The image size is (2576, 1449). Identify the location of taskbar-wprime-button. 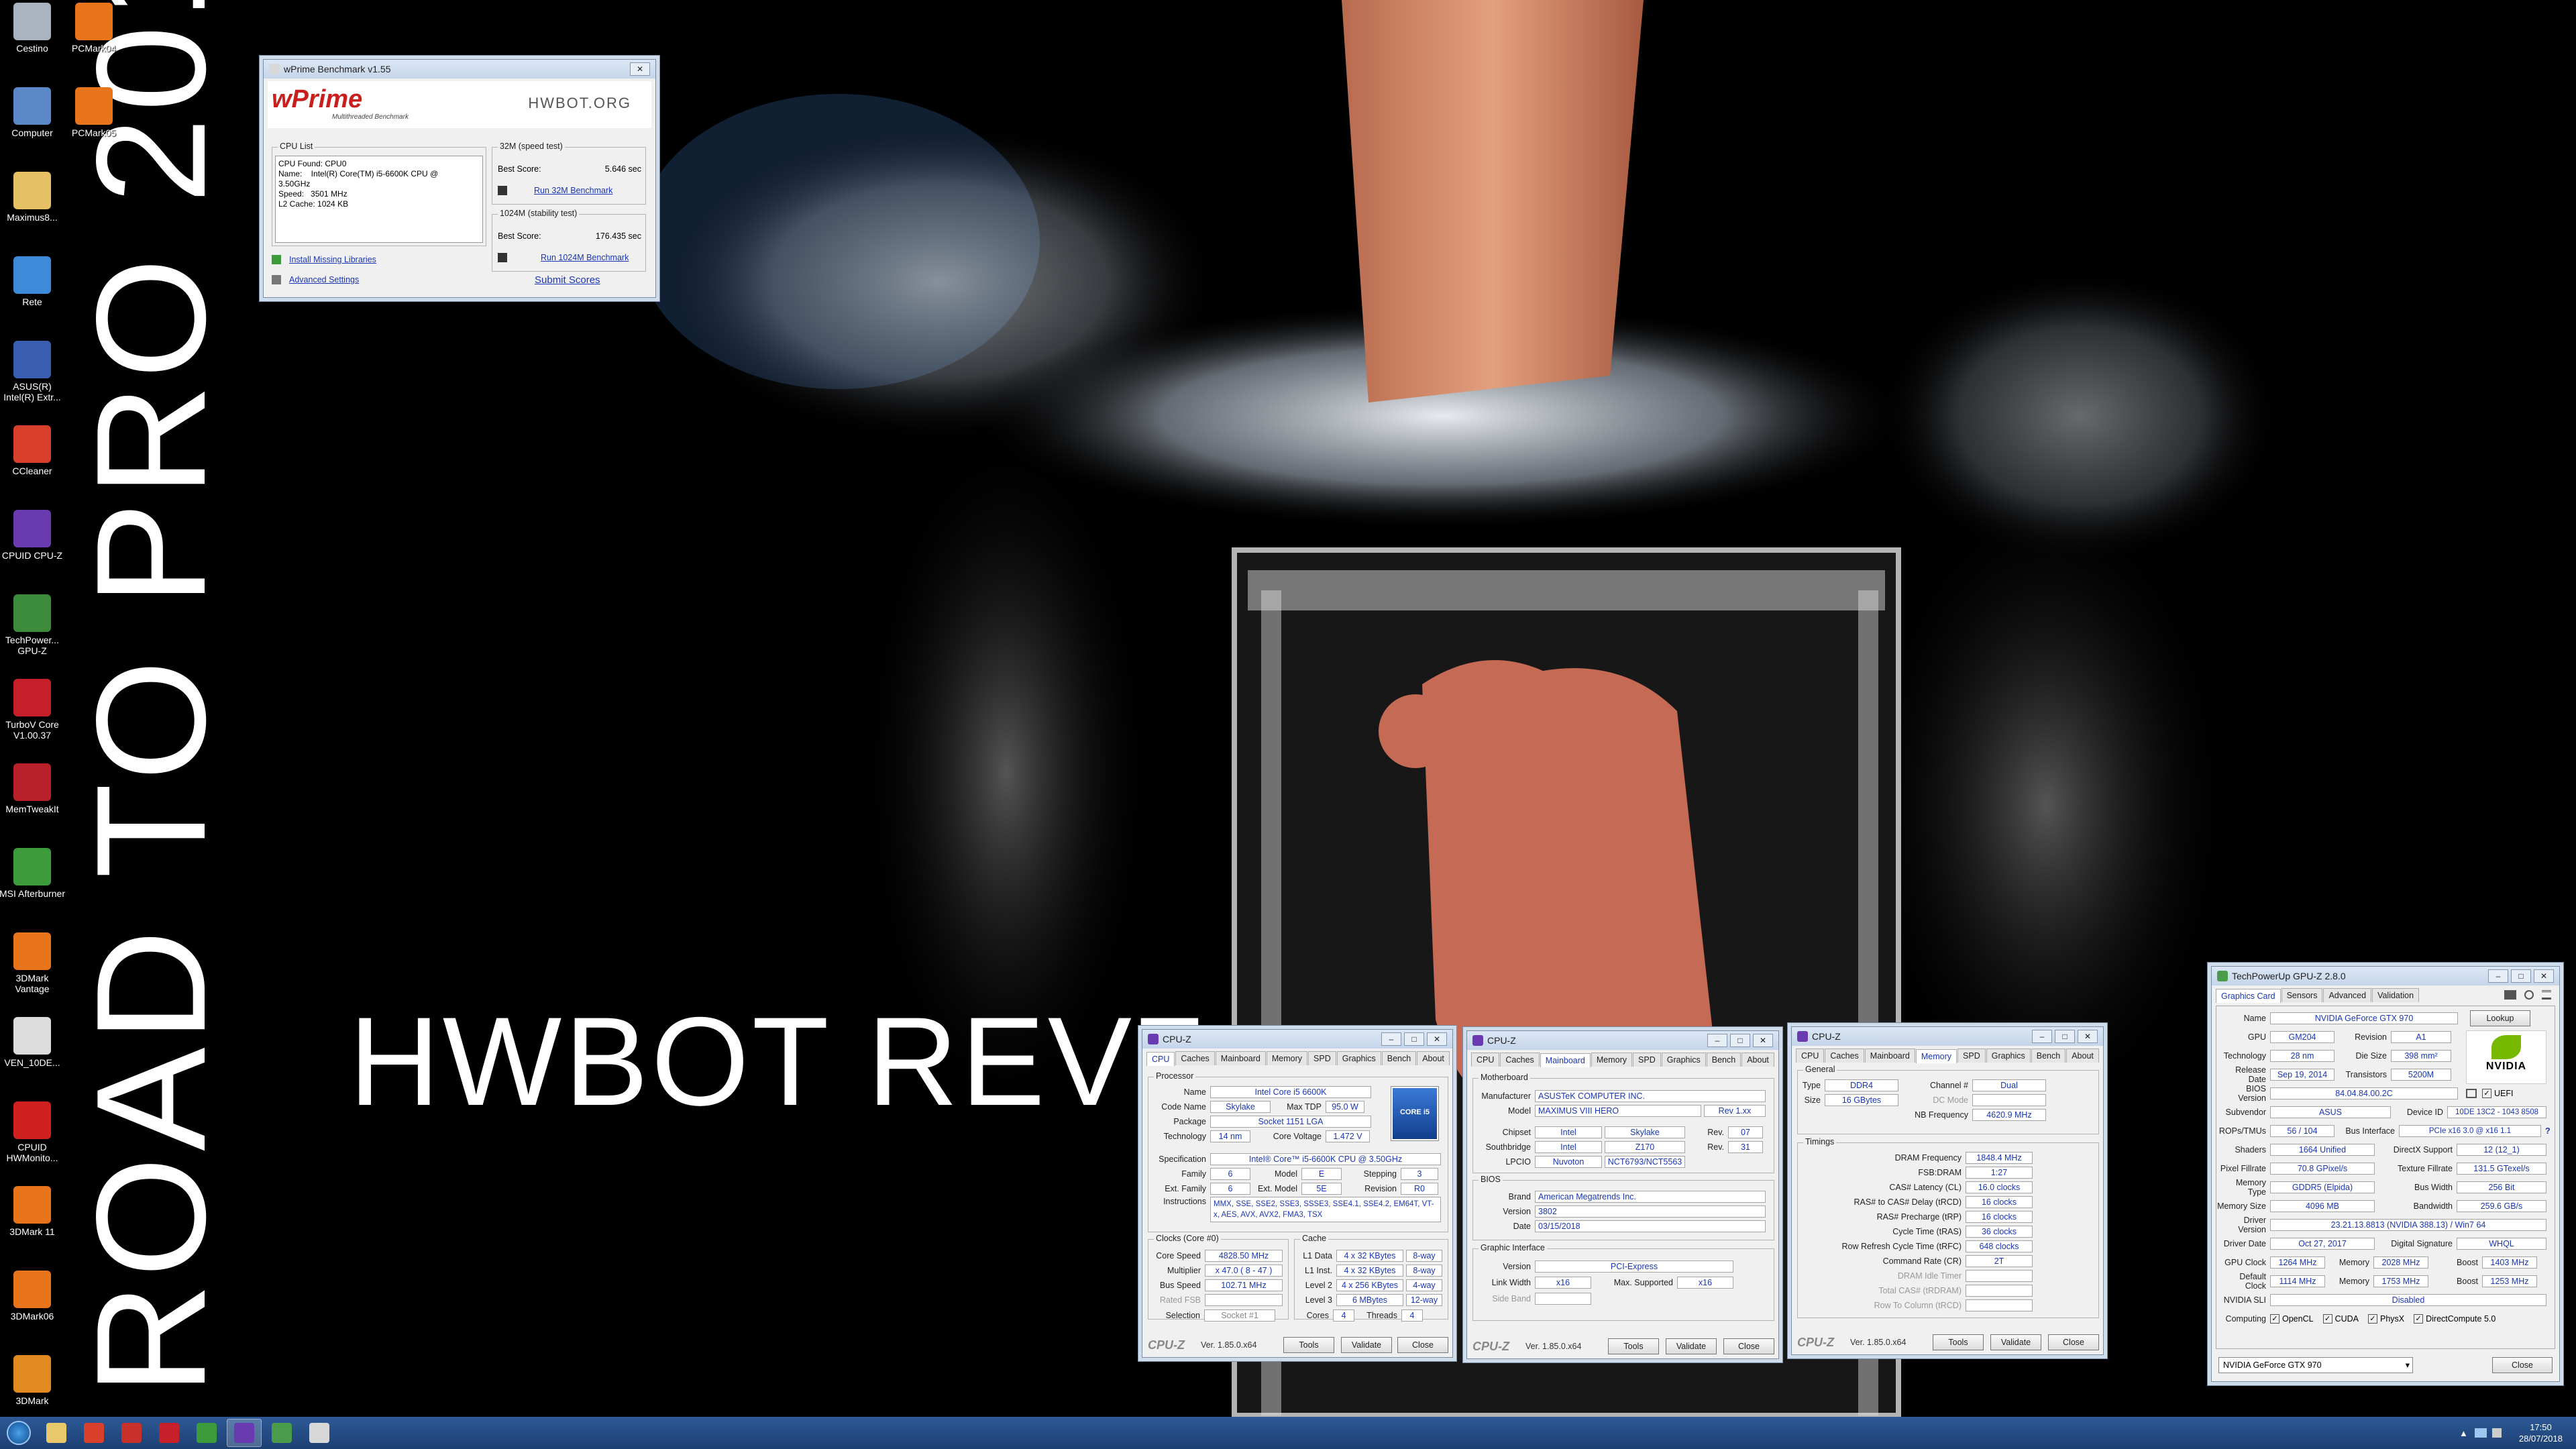
(319, 1433).